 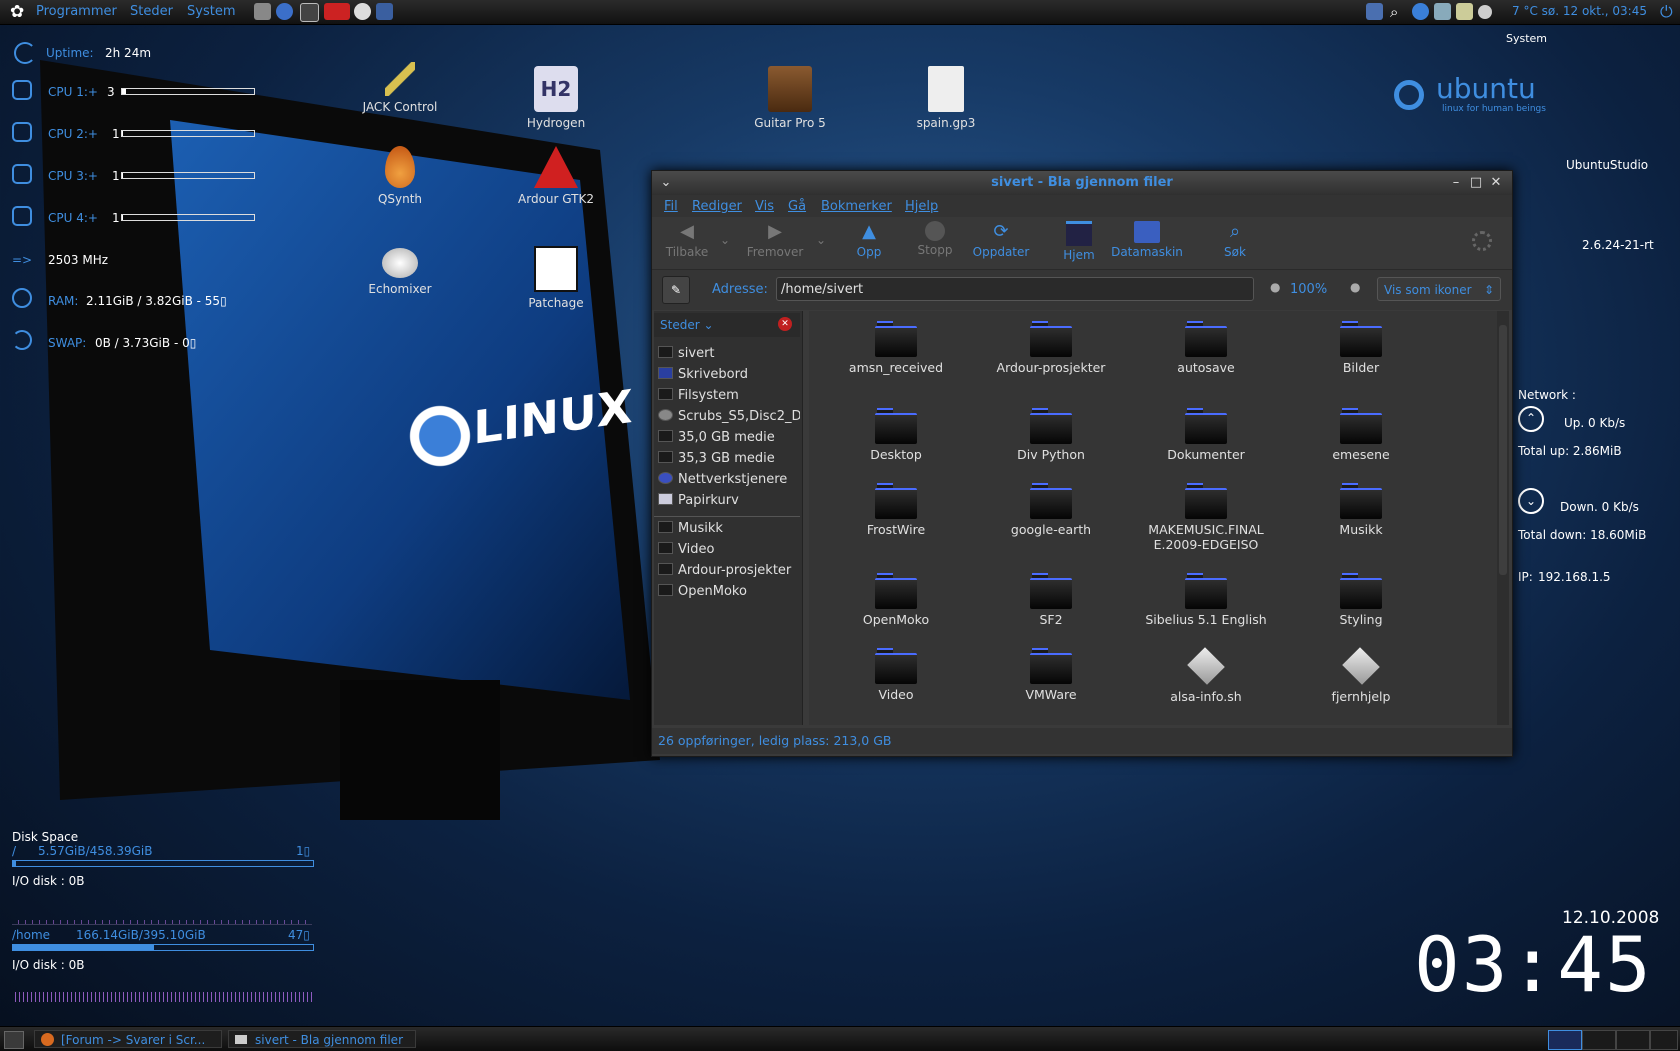 What do you see at coordinates (1361, 510) in the screenshot?
I see `file-item-musikk: Musikk` at bounding box center [1361, 510].